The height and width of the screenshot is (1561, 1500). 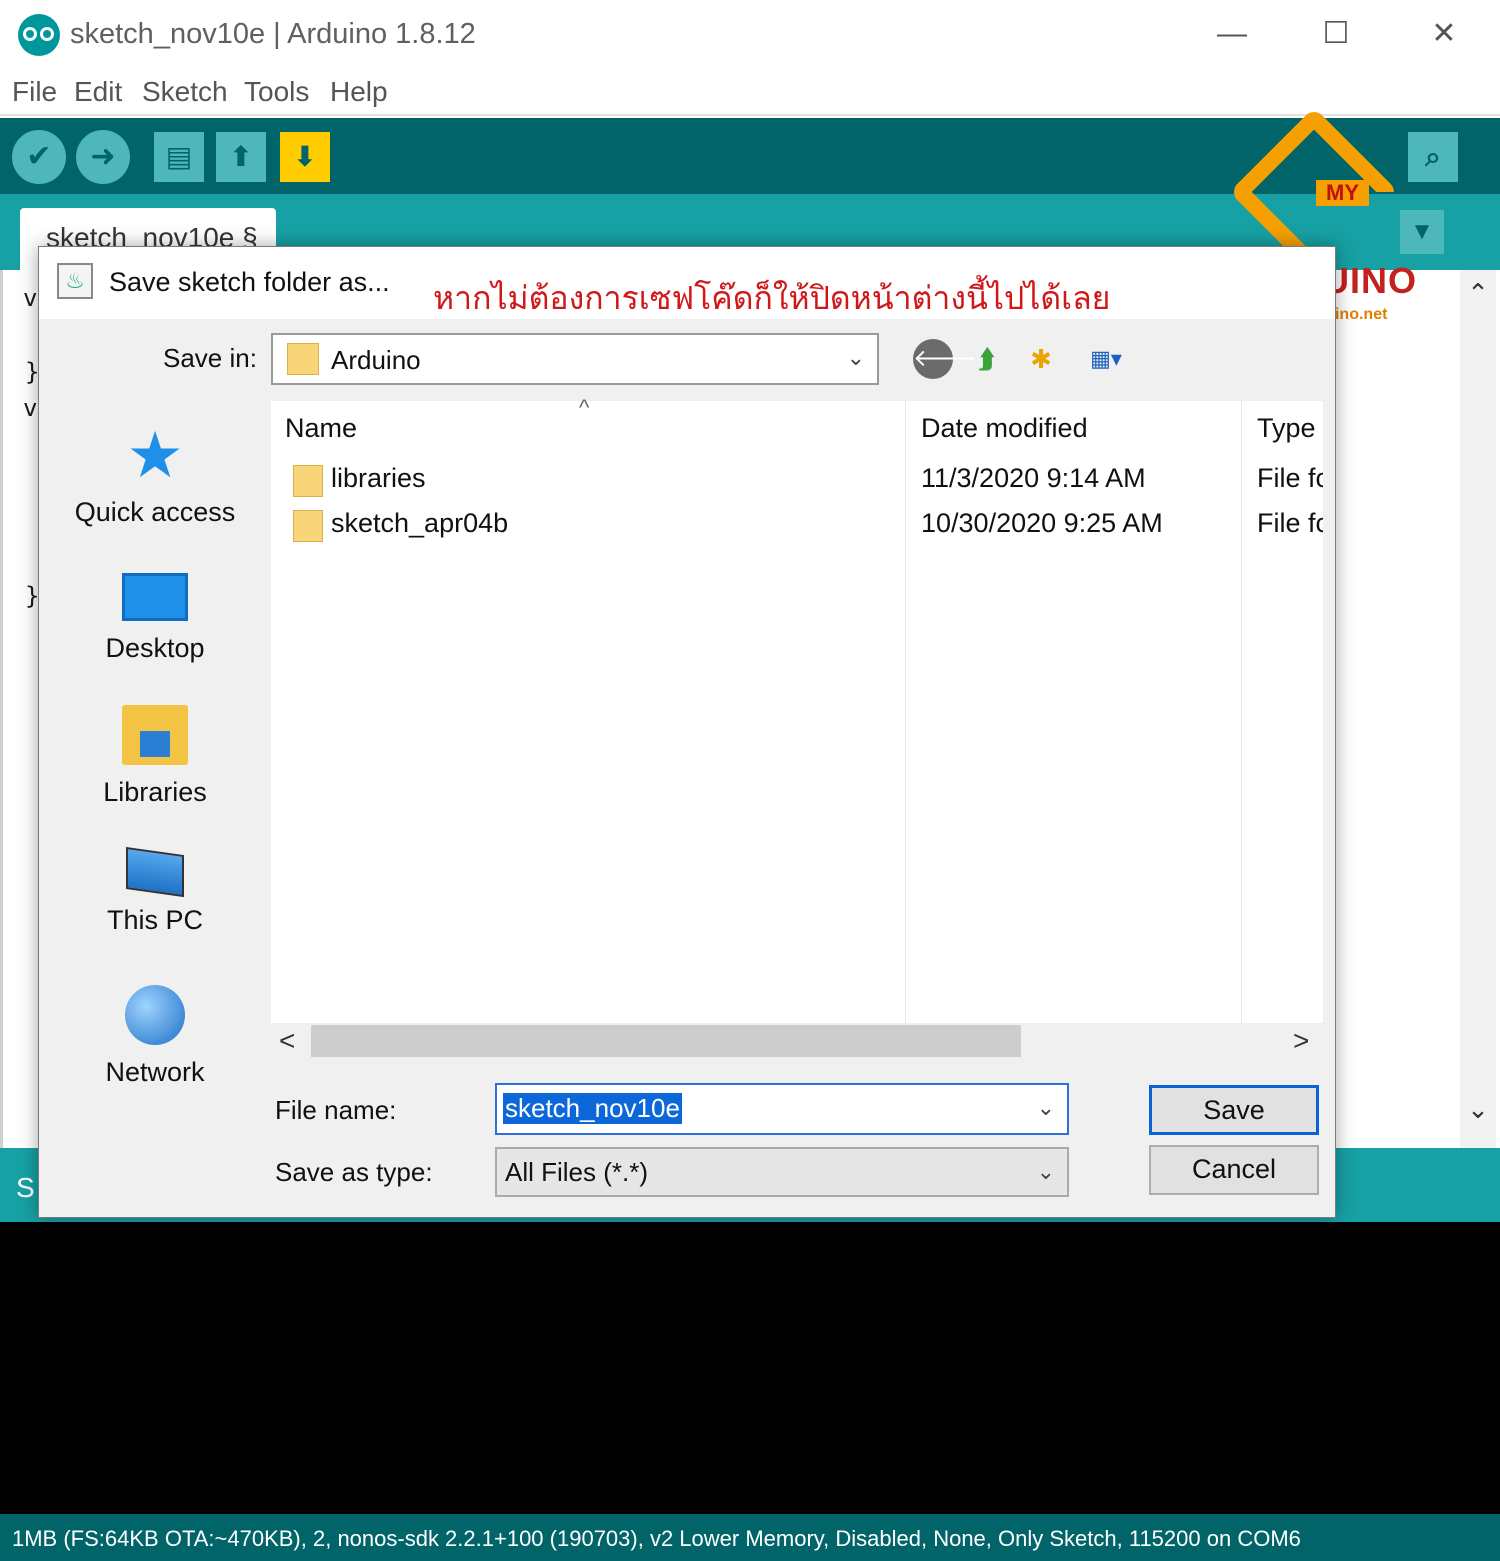 What do you see at coordinates (354, 1172) in the screenshot?
I see `save-as-type-label: Save as type:` at bounding box center [354, 1172].